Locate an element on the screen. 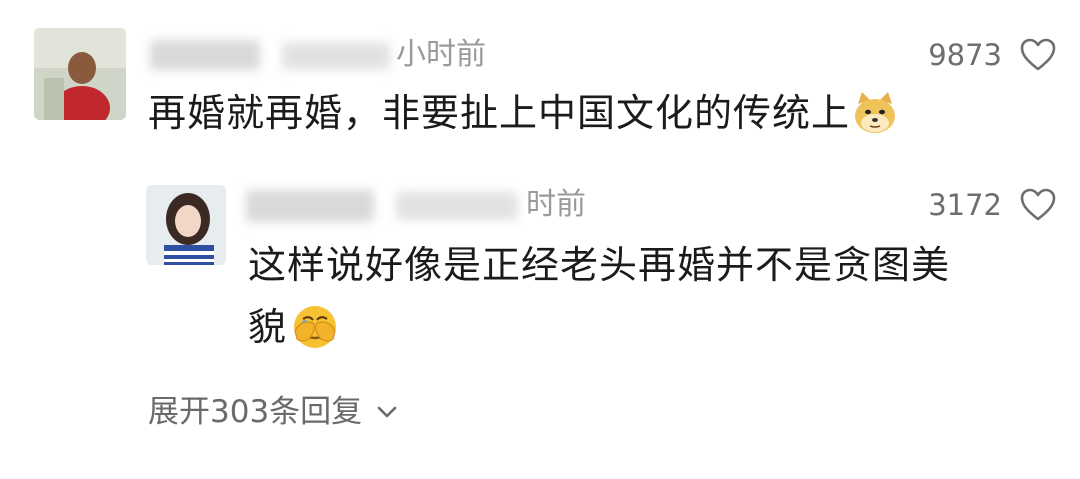 The image size is (1080, 479). doge-emoji is located at coordinates (875, 112).